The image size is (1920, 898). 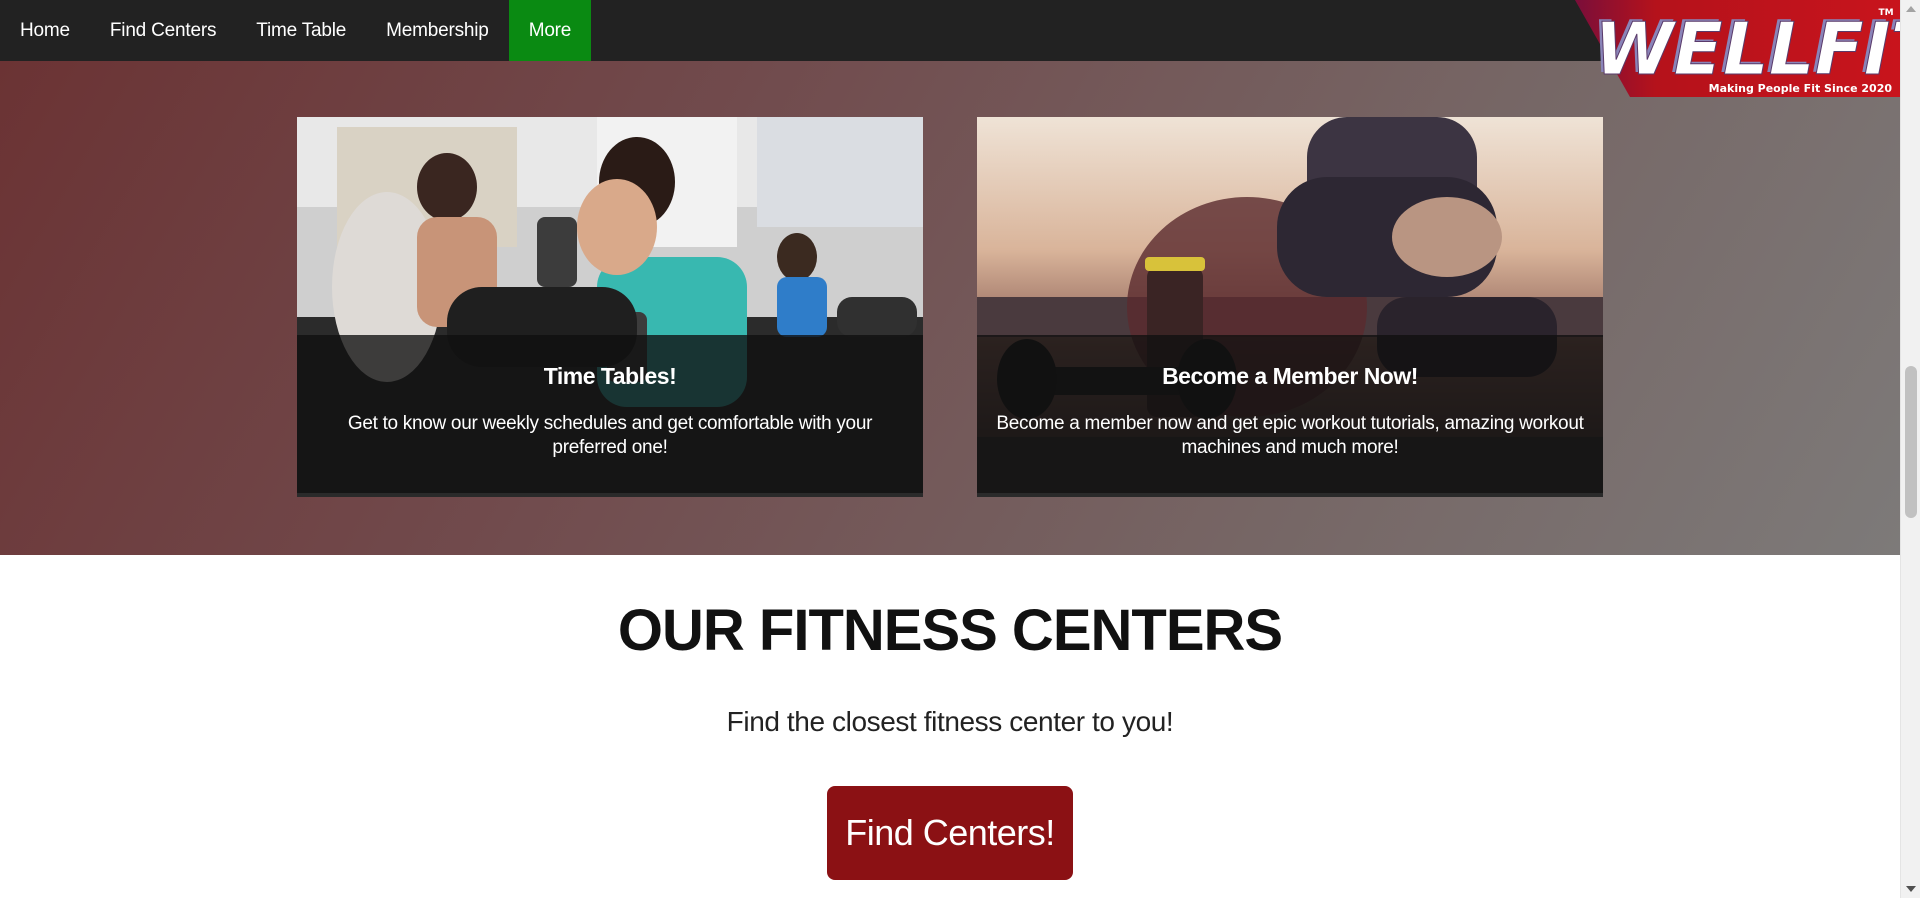 I want to click on nav-item-more: More, so click(x=550, y=30).